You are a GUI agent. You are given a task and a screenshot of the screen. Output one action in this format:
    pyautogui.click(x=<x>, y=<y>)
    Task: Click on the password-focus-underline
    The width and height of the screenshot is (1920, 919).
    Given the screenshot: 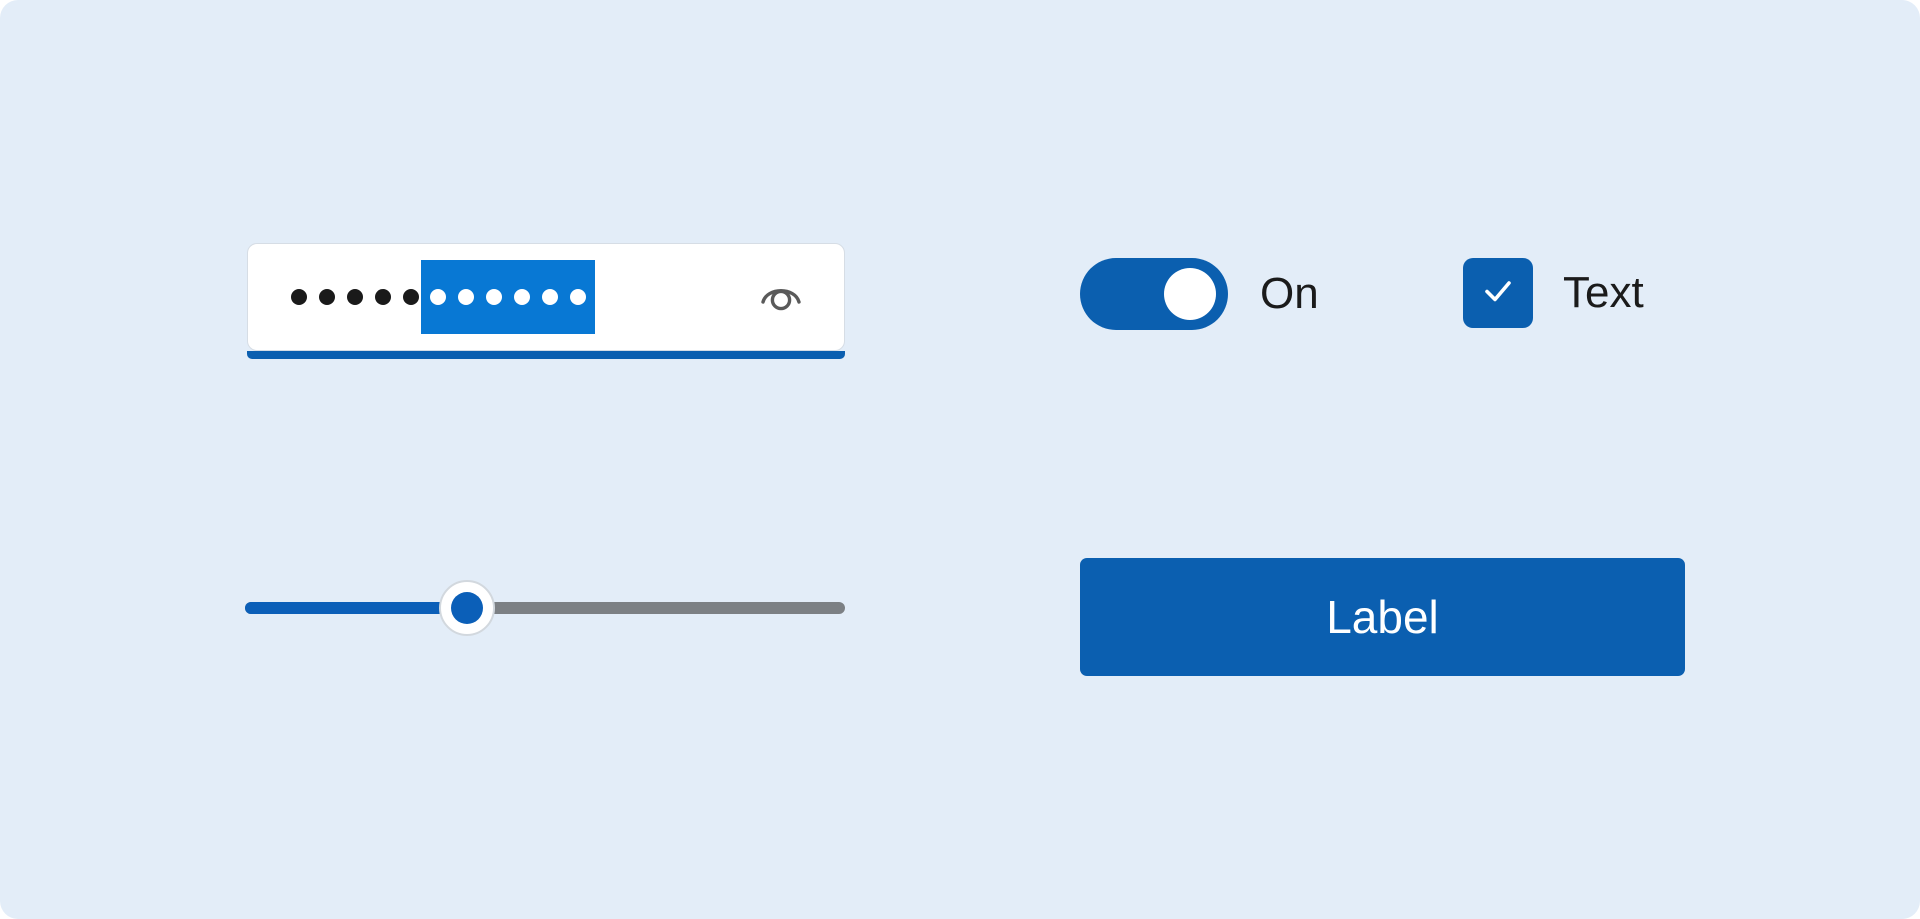 What is the action you would take?
    pyautogui.click(x=546, y=355)
    